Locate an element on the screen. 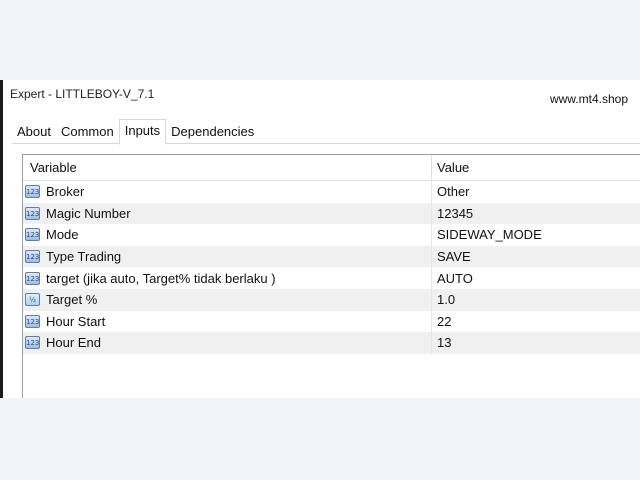 The width and height of the screenshot is (640, 480). tab-dependencies: Dependencies is located at coordinates (213, 132).